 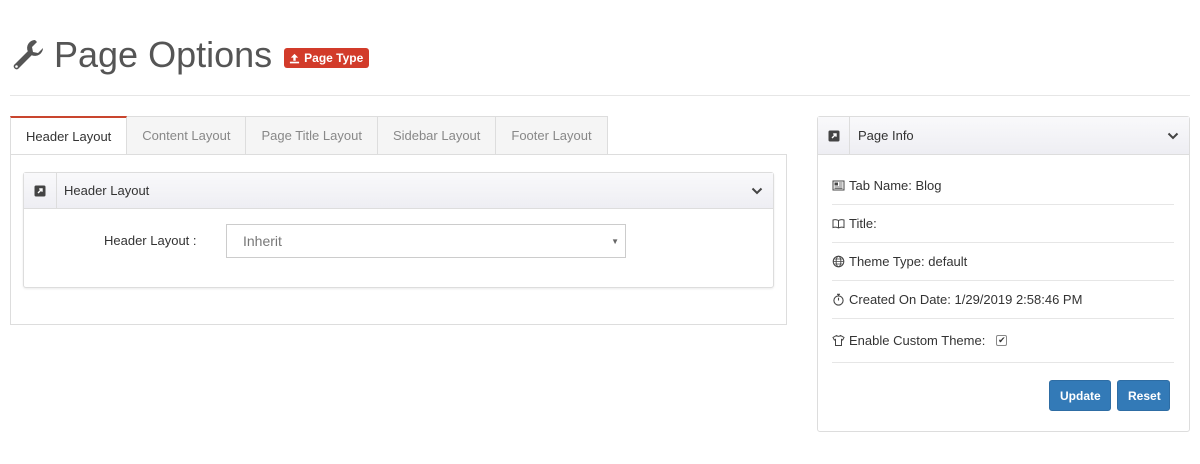 What do you see at coordinates (1080, 395) in the screenshot?
I see `update-button: Update` at bounding box center [1080, 395].